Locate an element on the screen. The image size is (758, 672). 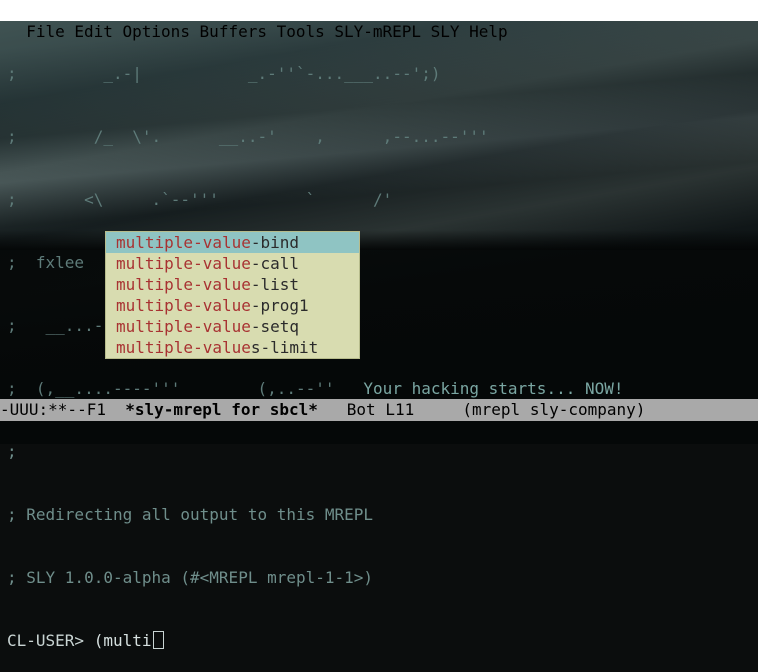
completion-item-multiple-value-bind: multiple-value-bind is located at coordinates (232, 242).